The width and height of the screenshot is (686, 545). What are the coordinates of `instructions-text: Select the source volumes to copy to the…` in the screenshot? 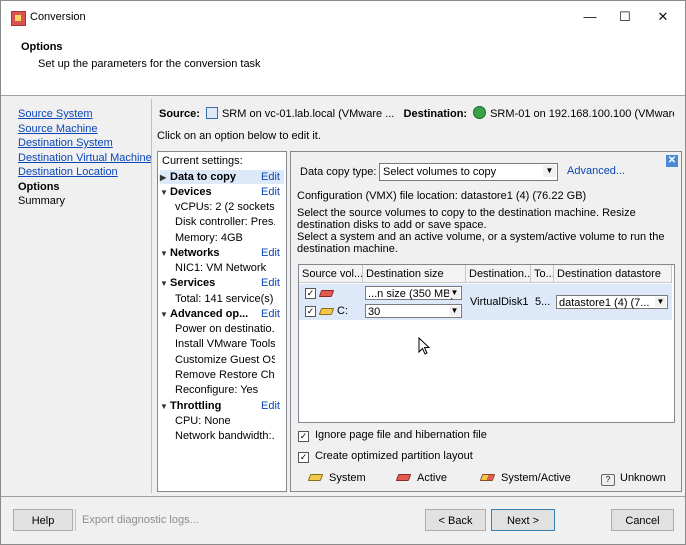 It's located at (481, 231).